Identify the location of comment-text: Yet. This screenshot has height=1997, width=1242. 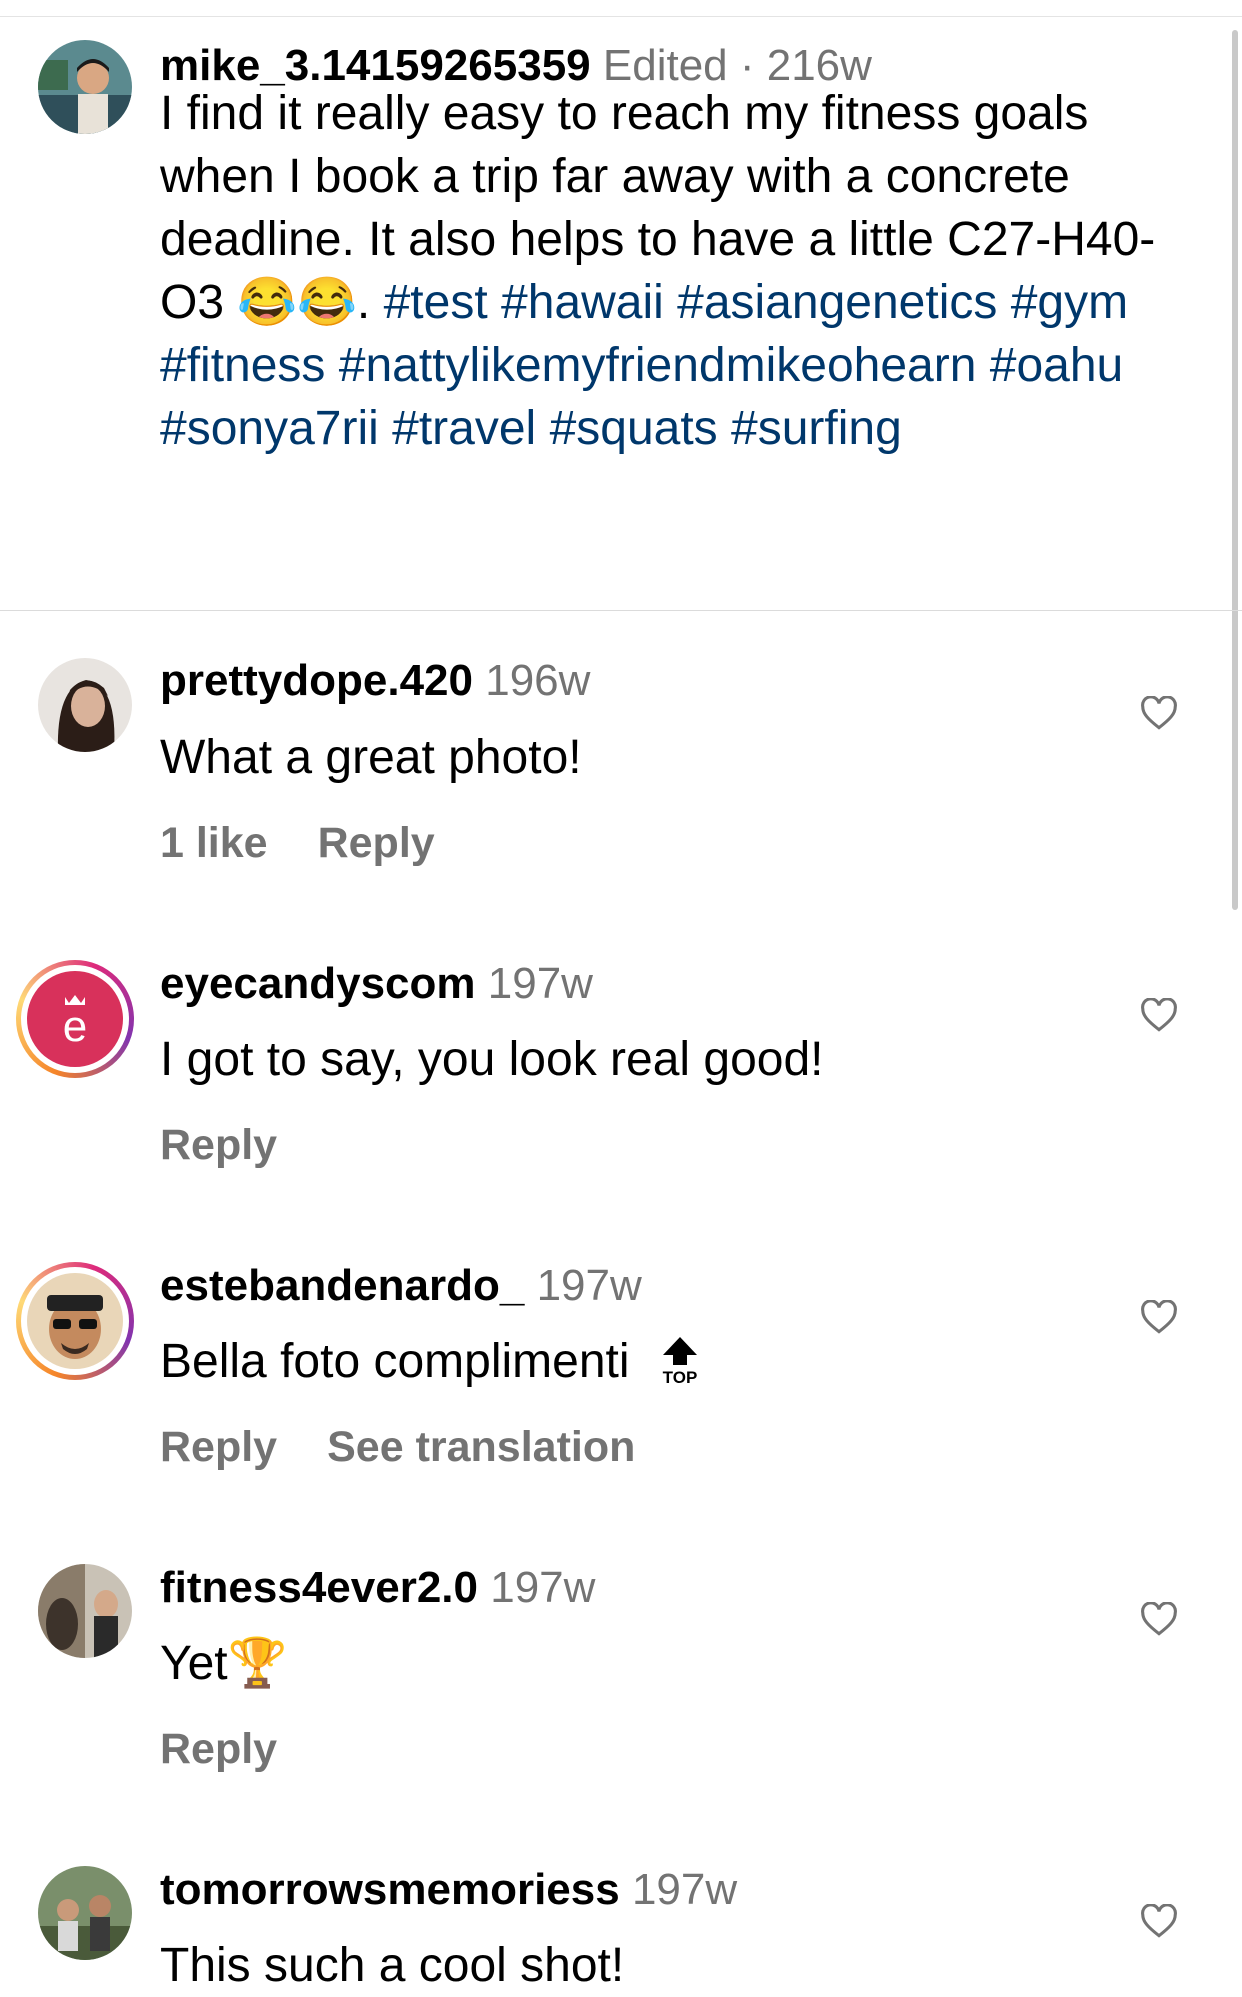
(194, 1663).